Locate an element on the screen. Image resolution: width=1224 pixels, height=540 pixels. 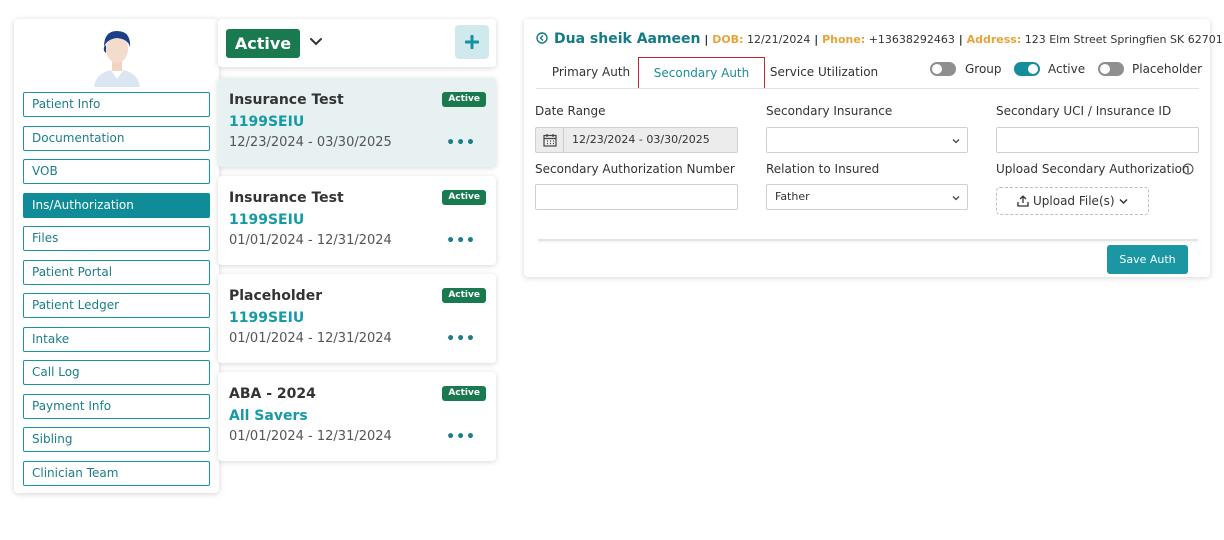
form-divider is located at coordinates (868, 240).